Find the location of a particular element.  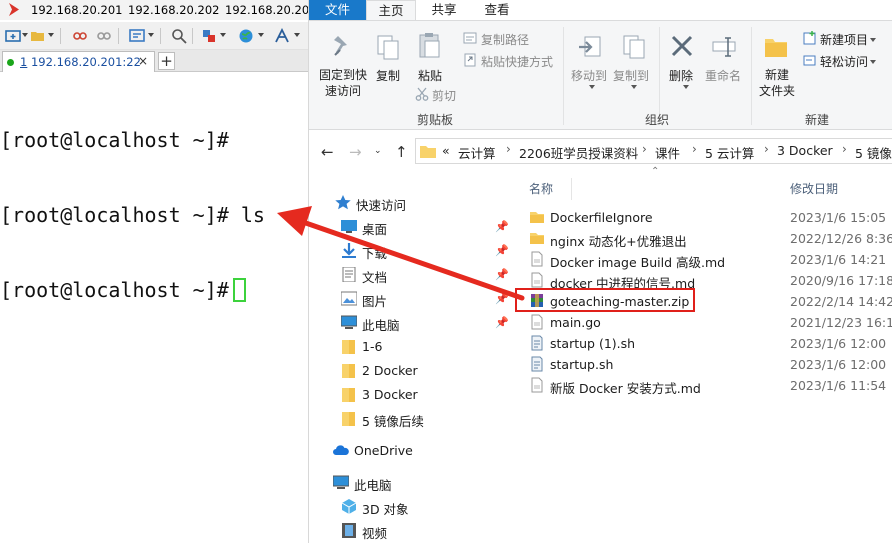

computer-icon is located at coordinates (349, 322).